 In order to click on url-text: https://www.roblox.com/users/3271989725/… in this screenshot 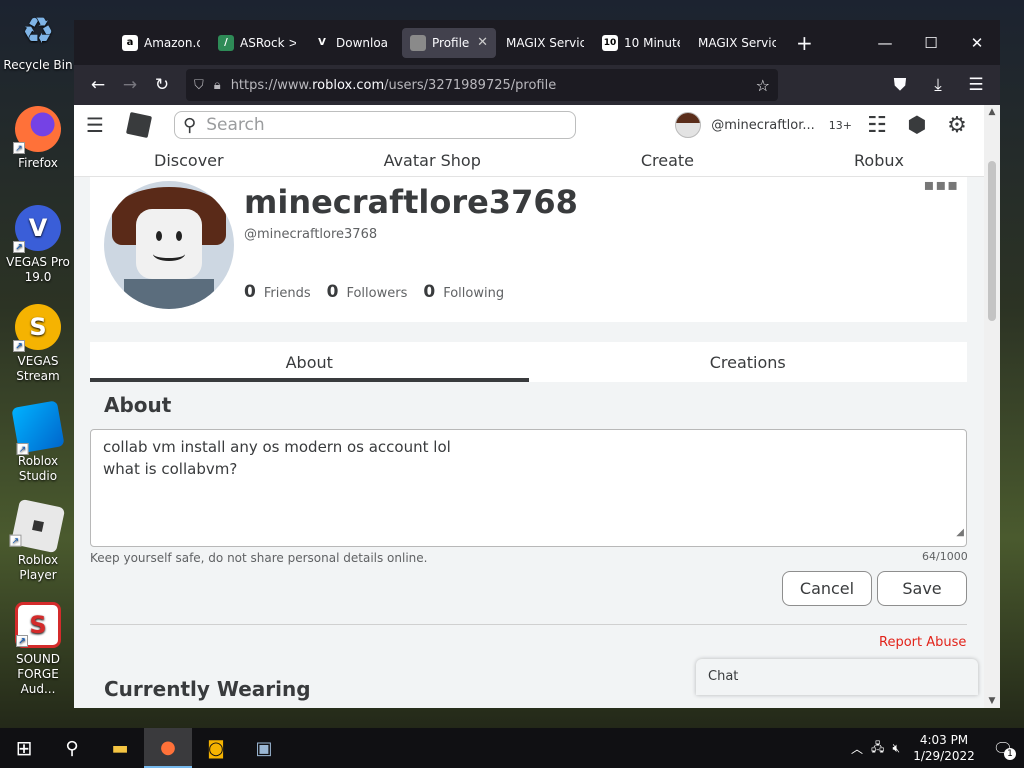, I will do `click(393, 85)`.